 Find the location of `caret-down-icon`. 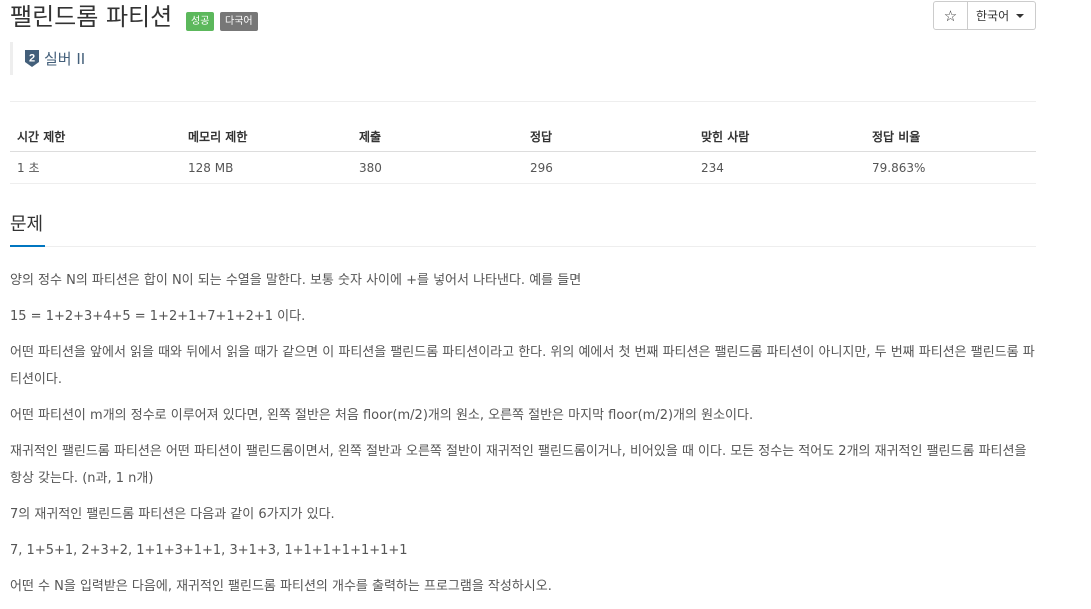

caret-down-icon is located at coordinates (1020, 15).